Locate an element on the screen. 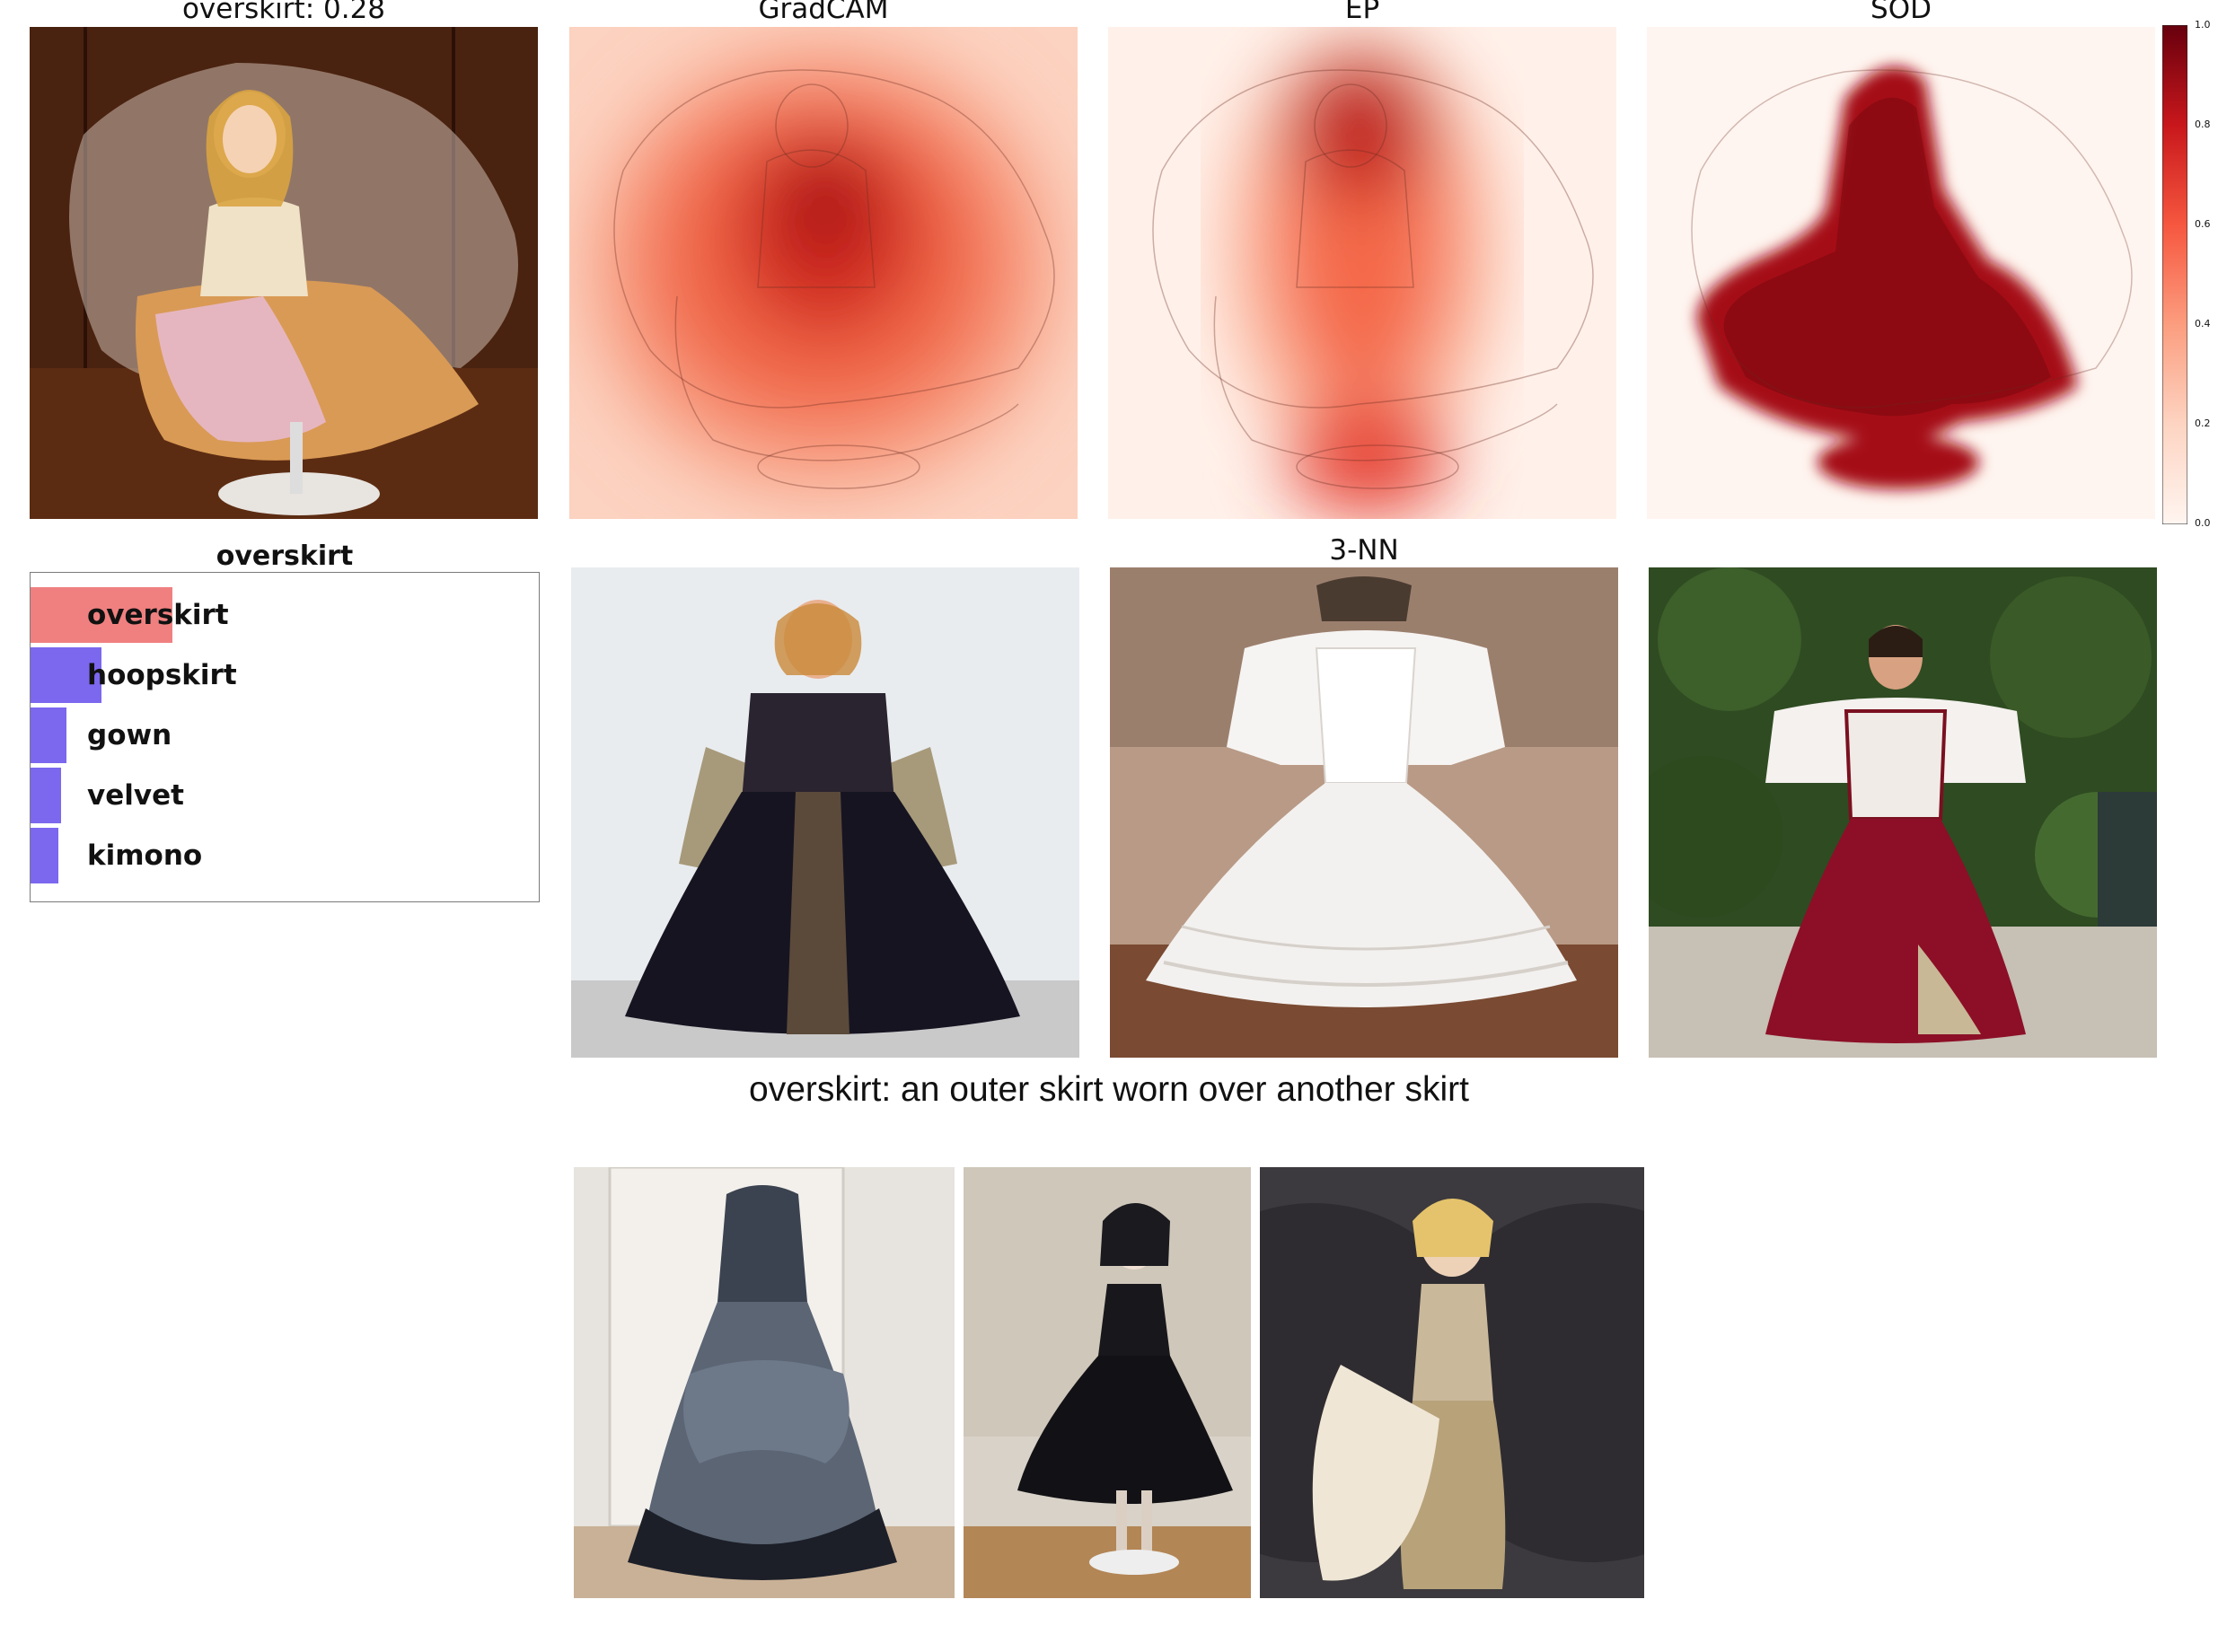  colorbar-tick-0.8: 0.8 is located at coordinates (2203, 124).